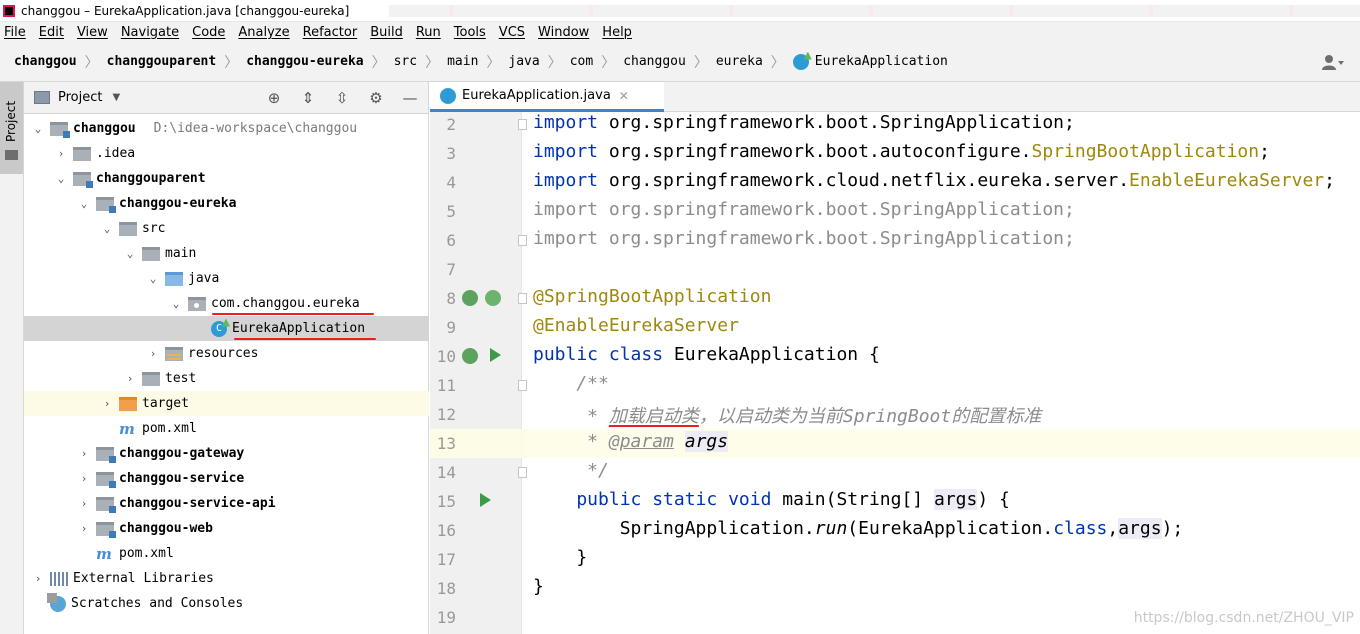 The image size is (1360, 634). I want to click on tree-item-resources: › resources, so click(226, 353).